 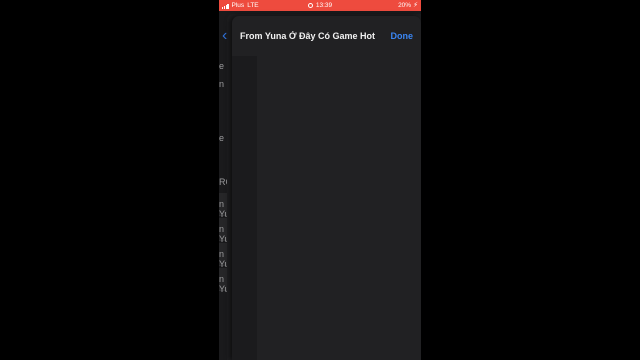 I want to click on sheet-content-shade, so click(x=244, y=208).